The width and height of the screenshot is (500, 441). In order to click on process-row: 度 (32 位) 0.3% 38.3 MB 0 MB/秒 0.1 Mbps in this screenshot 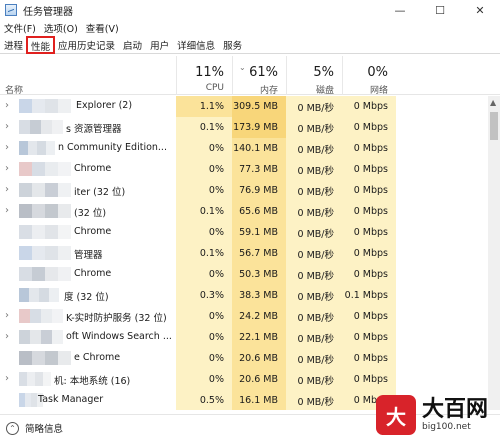, I will do `click(244, 295)`.